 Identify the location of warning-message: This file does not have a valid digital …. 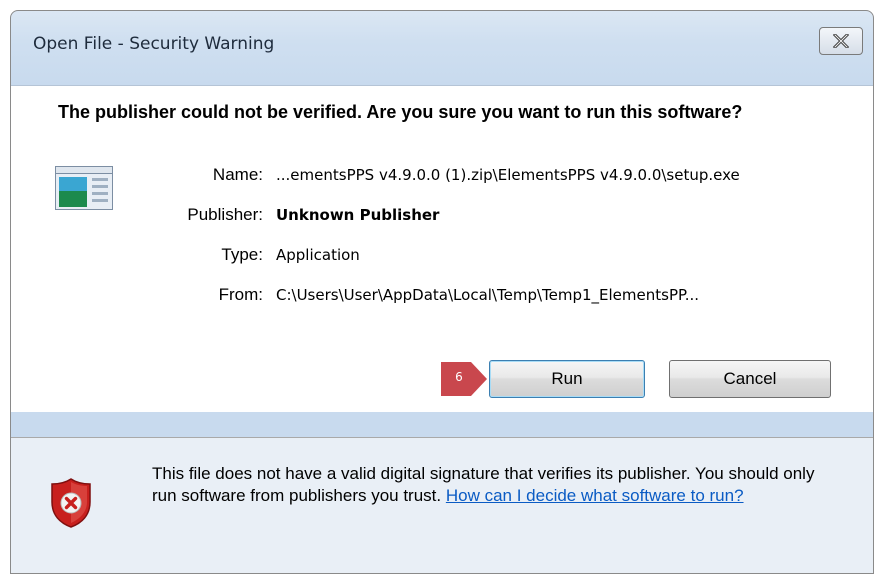
(497, 485).